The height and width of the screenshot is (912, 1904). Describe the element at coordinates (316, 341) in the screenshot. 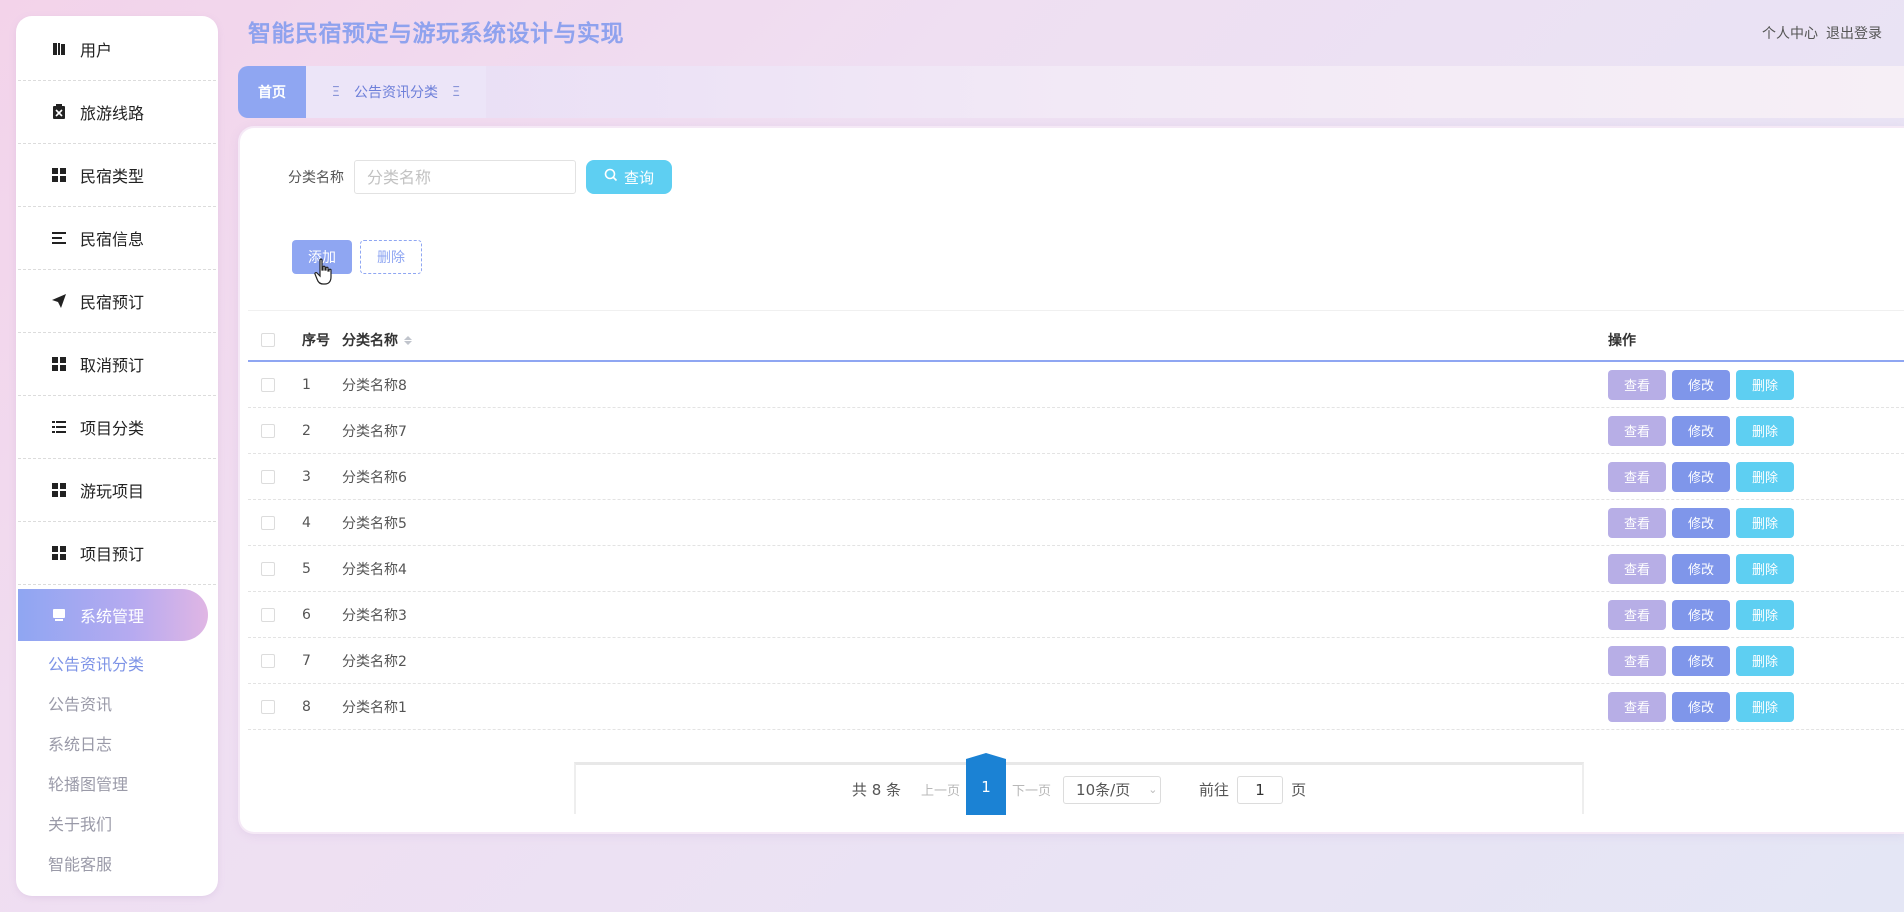

I see `header-no: 序号` at that location.